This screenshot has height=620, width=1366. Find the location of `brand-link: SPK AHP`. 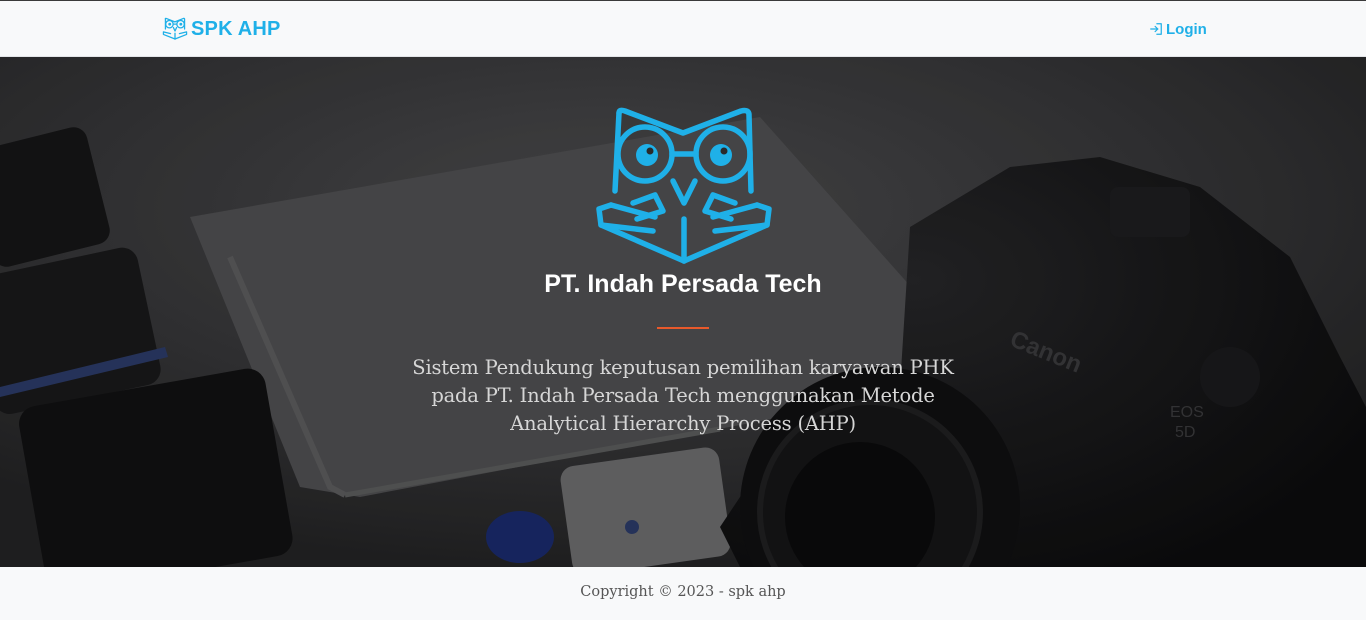

brand-link: SPK AHP is located at coordinates (221, 29).